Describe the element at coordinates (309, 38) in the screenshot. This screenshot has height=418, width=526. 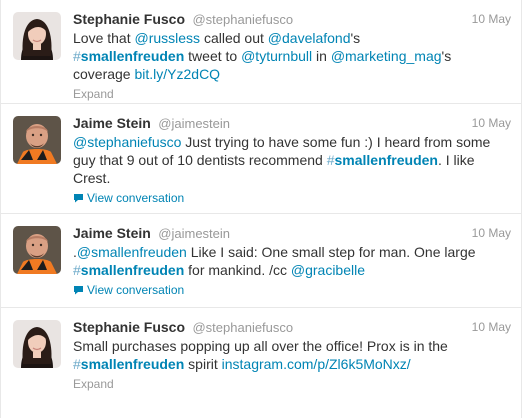
I see `mention-link: @davelafond` at that location.